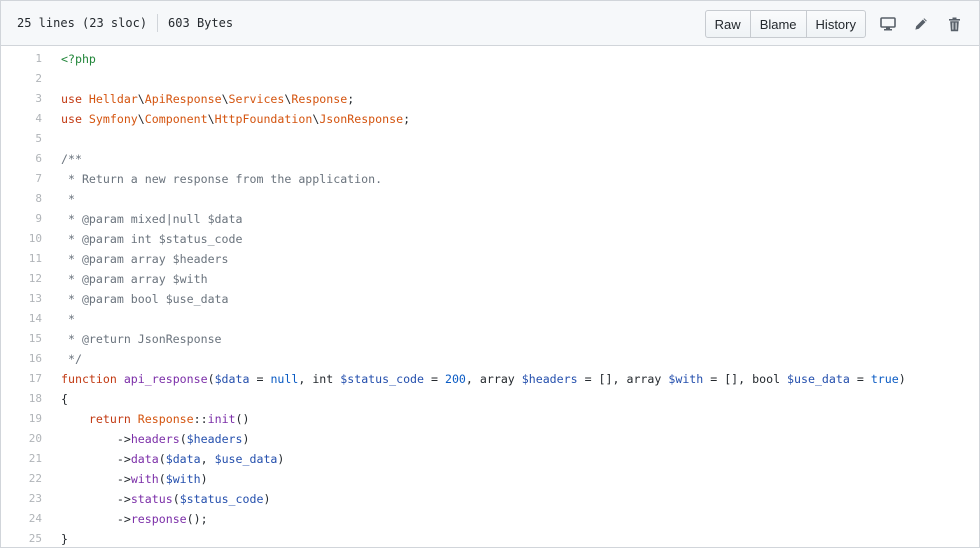  Describe the element at coordinates (745, 379) in the screenshot. I see `code-token: = [], bool` at that location.